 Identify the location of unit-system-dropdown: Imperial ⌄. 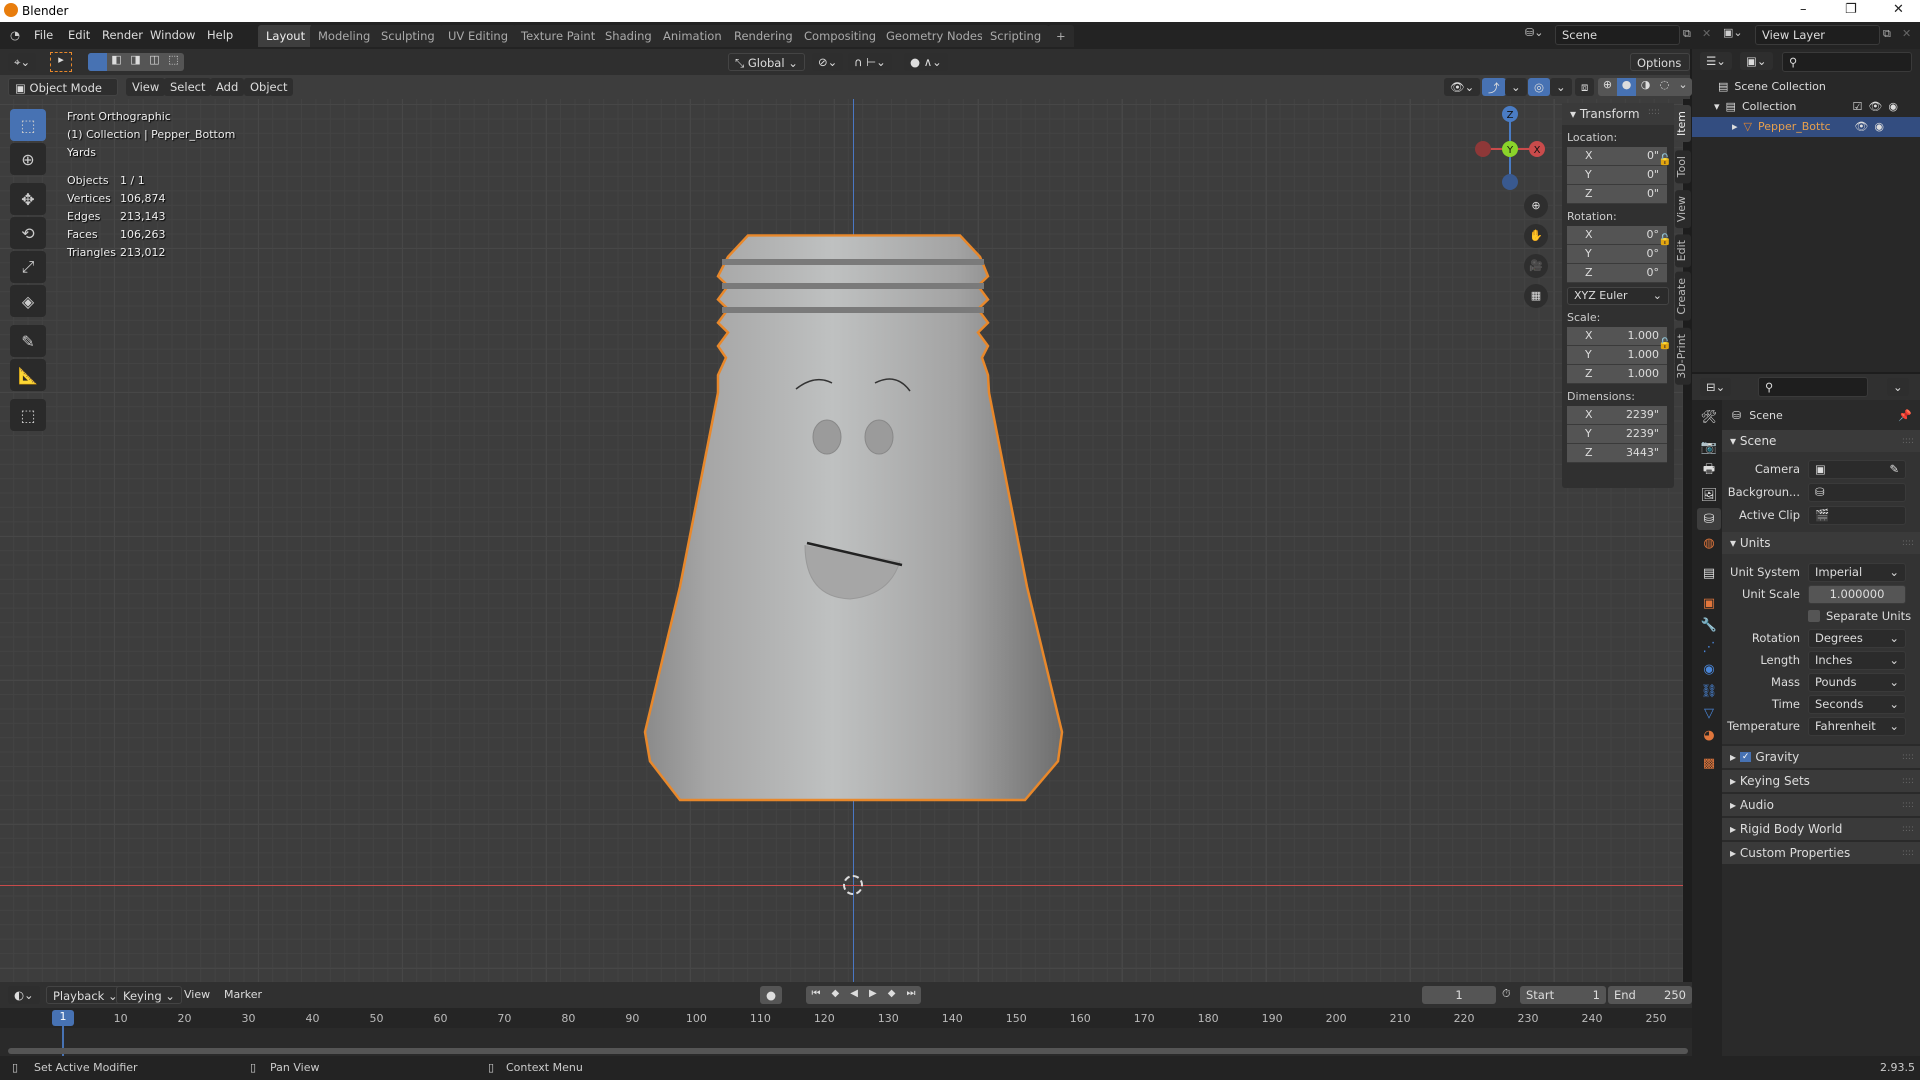
(1857, 572).